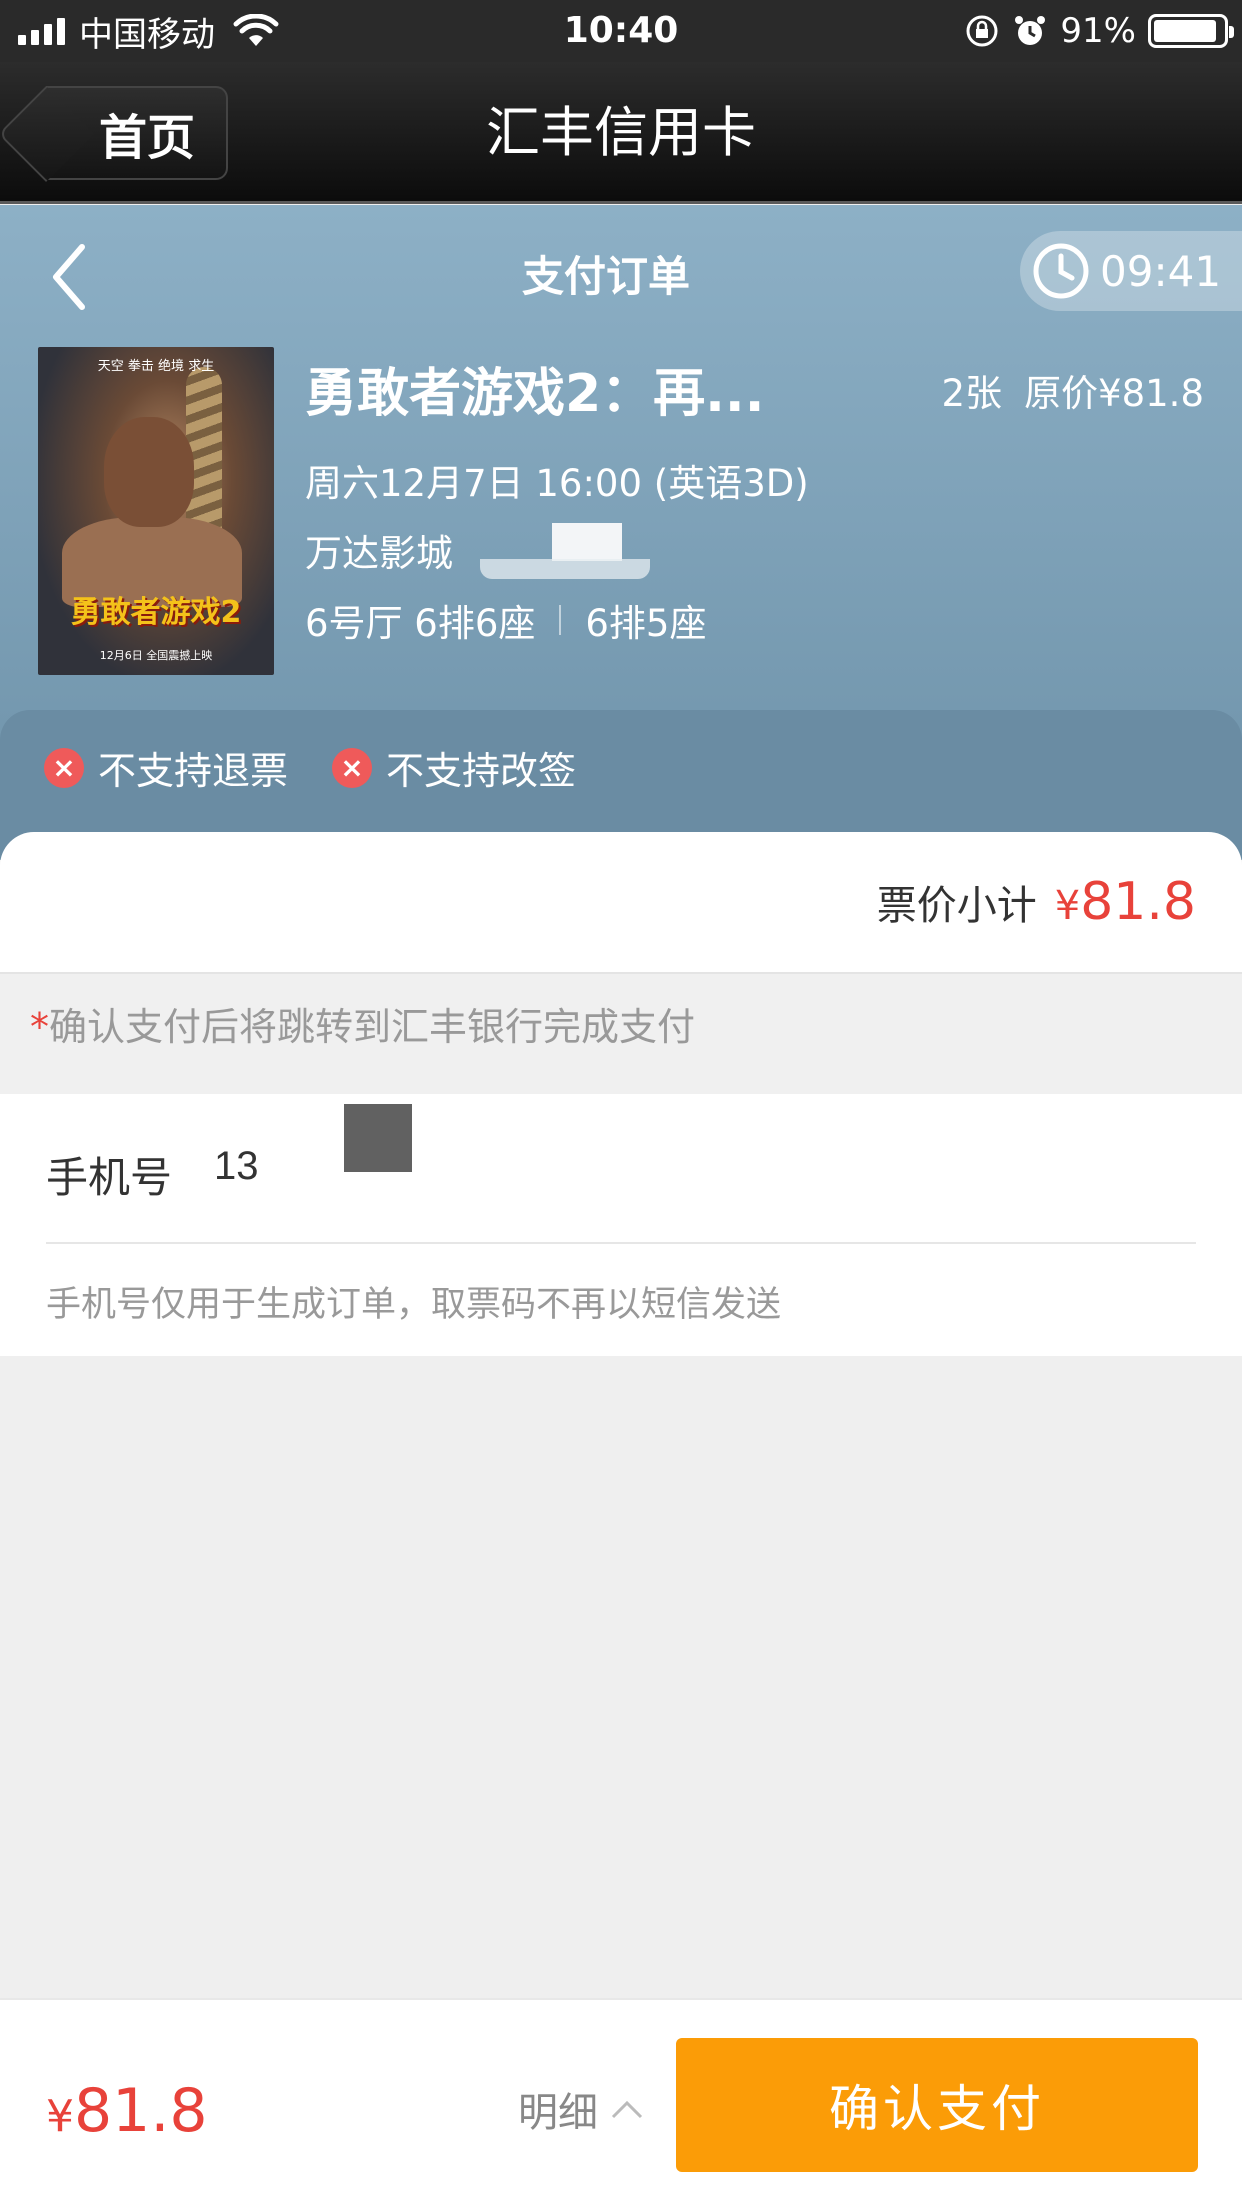 This screenshot has width=1242, height=2208. Describe the element at coordinates (420, 623) in the screenshot. I see `hall-seat-1: 6号厅 6排6座` at that location.